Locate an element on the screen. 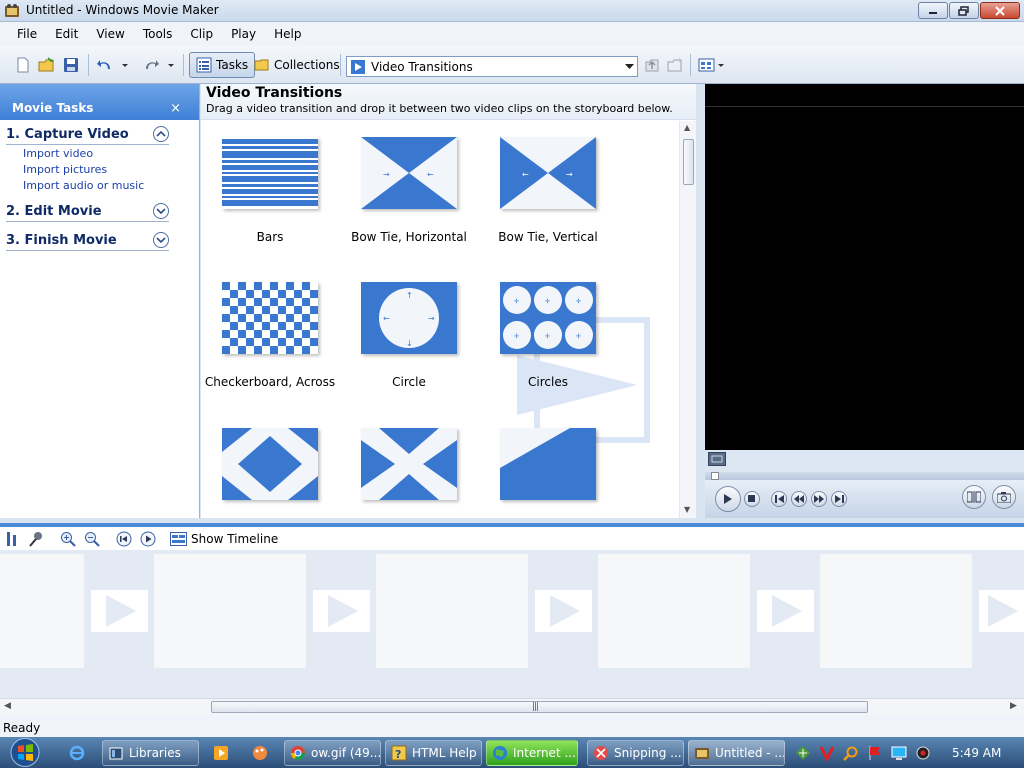  open-project-icon is located at coordinates (47, 65).